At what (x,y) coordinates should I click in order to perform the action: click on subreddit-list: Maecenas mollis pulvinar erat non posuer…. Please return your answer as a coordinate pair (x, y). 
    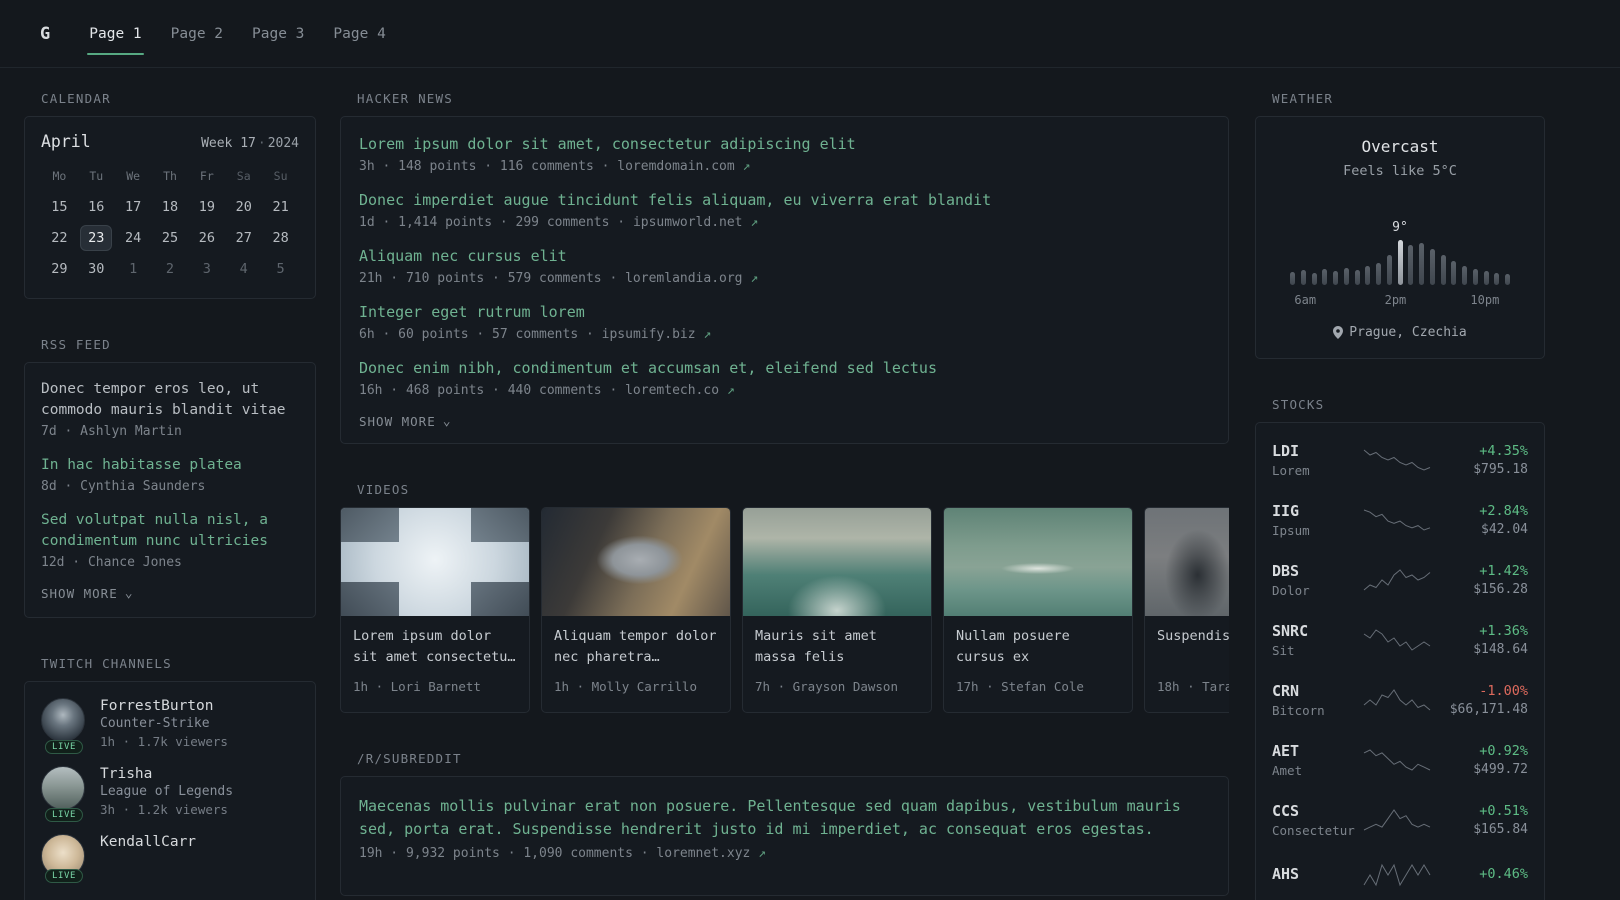
    Looking at the image, I should click on (784, 828).